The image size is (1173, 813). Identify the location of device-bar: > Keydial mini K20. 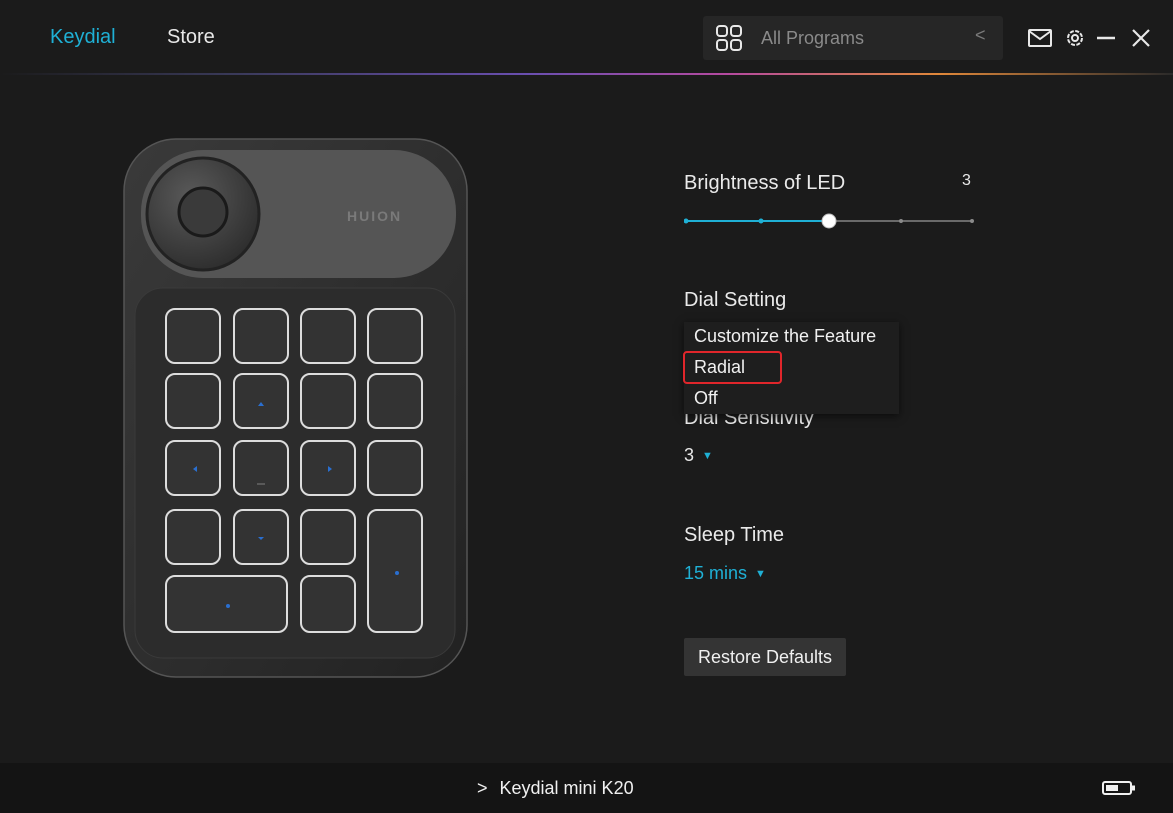
(586, 788).